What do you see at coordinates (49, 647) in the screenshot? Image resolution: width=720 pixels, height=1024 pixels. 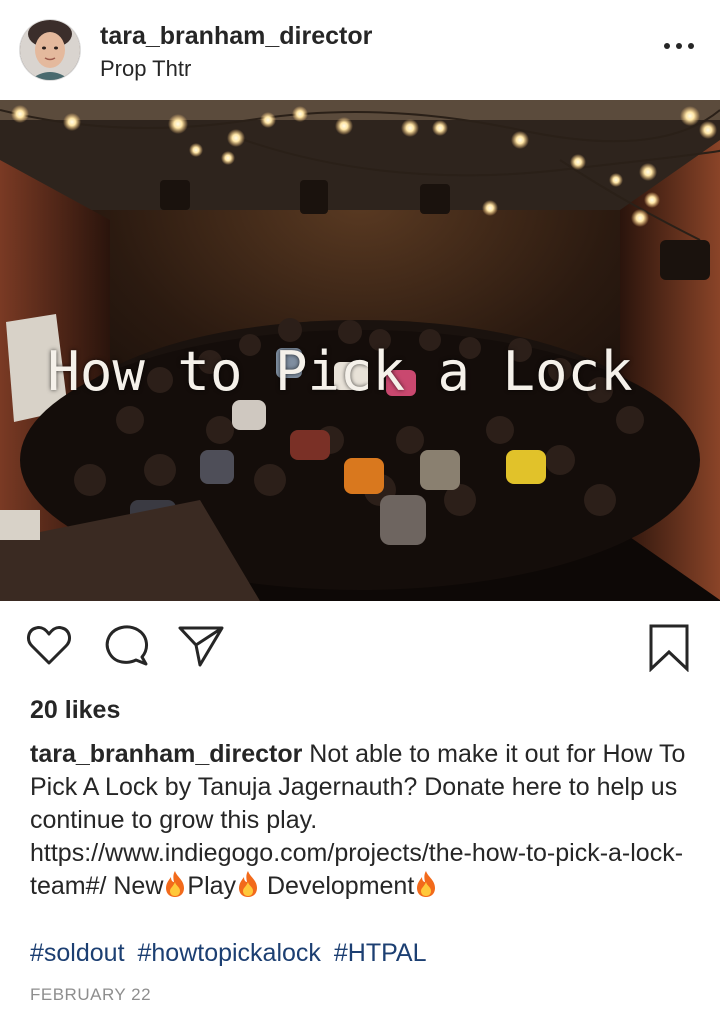 I see `heart-icon` at bounding box center [49, 647].